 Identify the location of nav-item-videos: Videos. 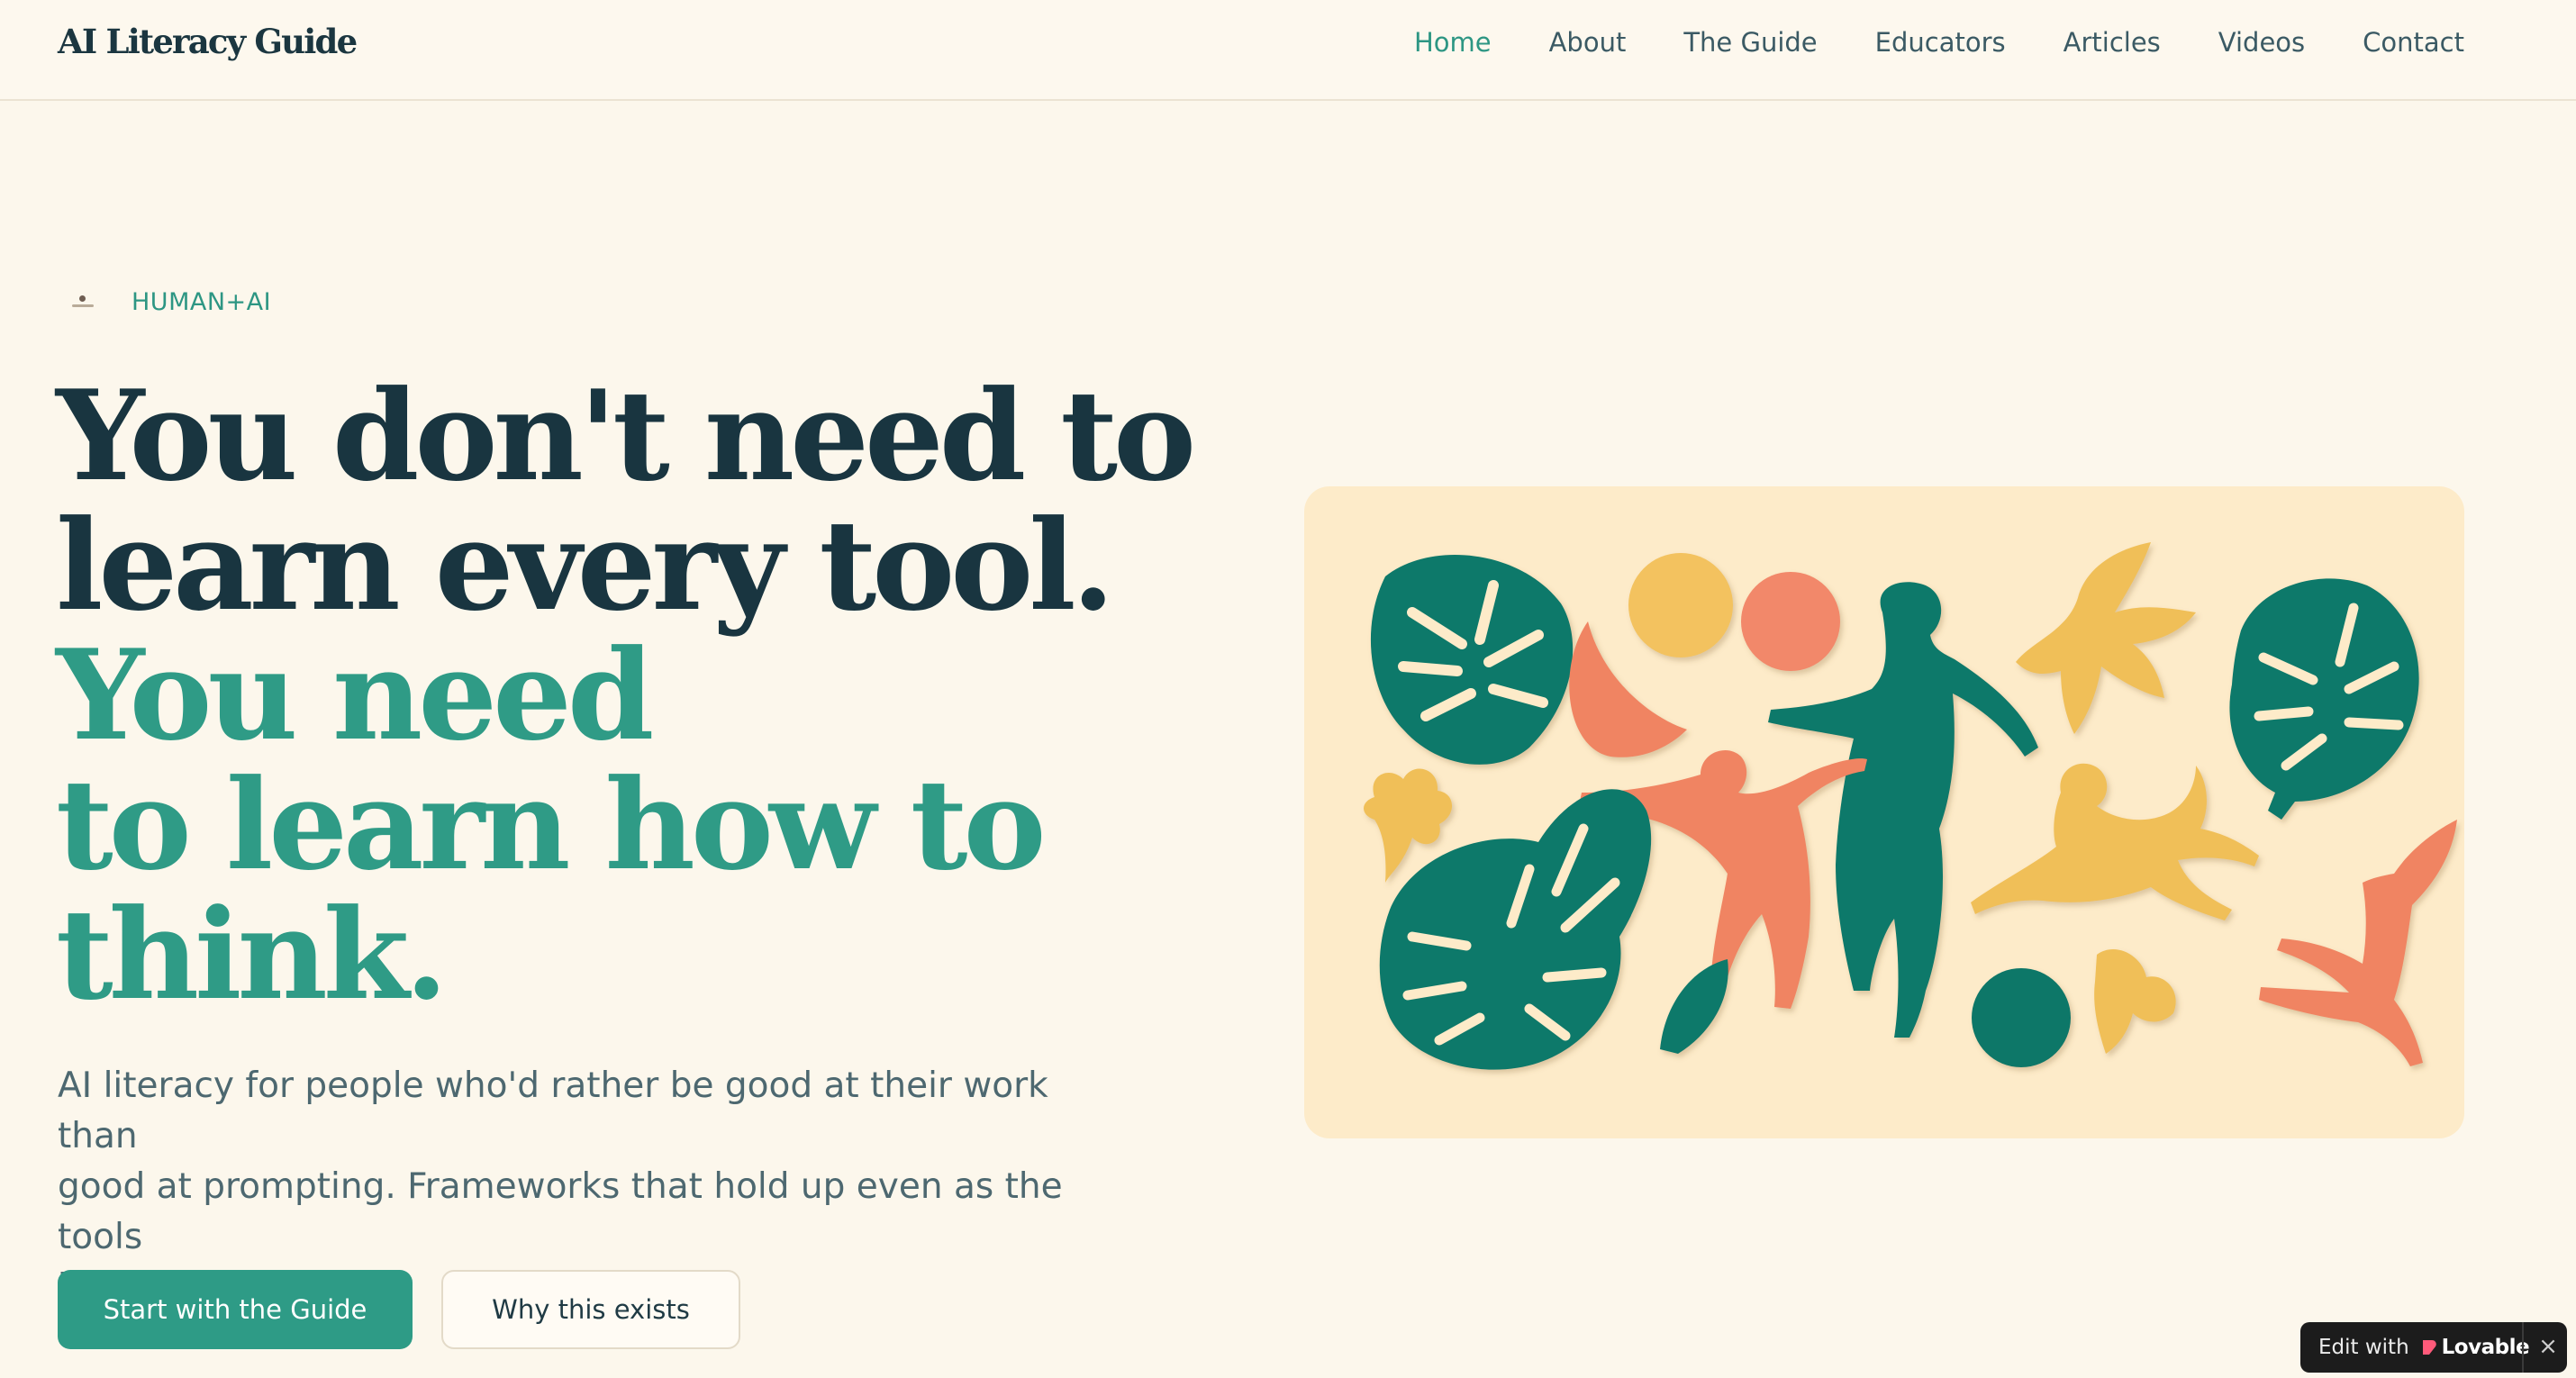
(2261, 43).